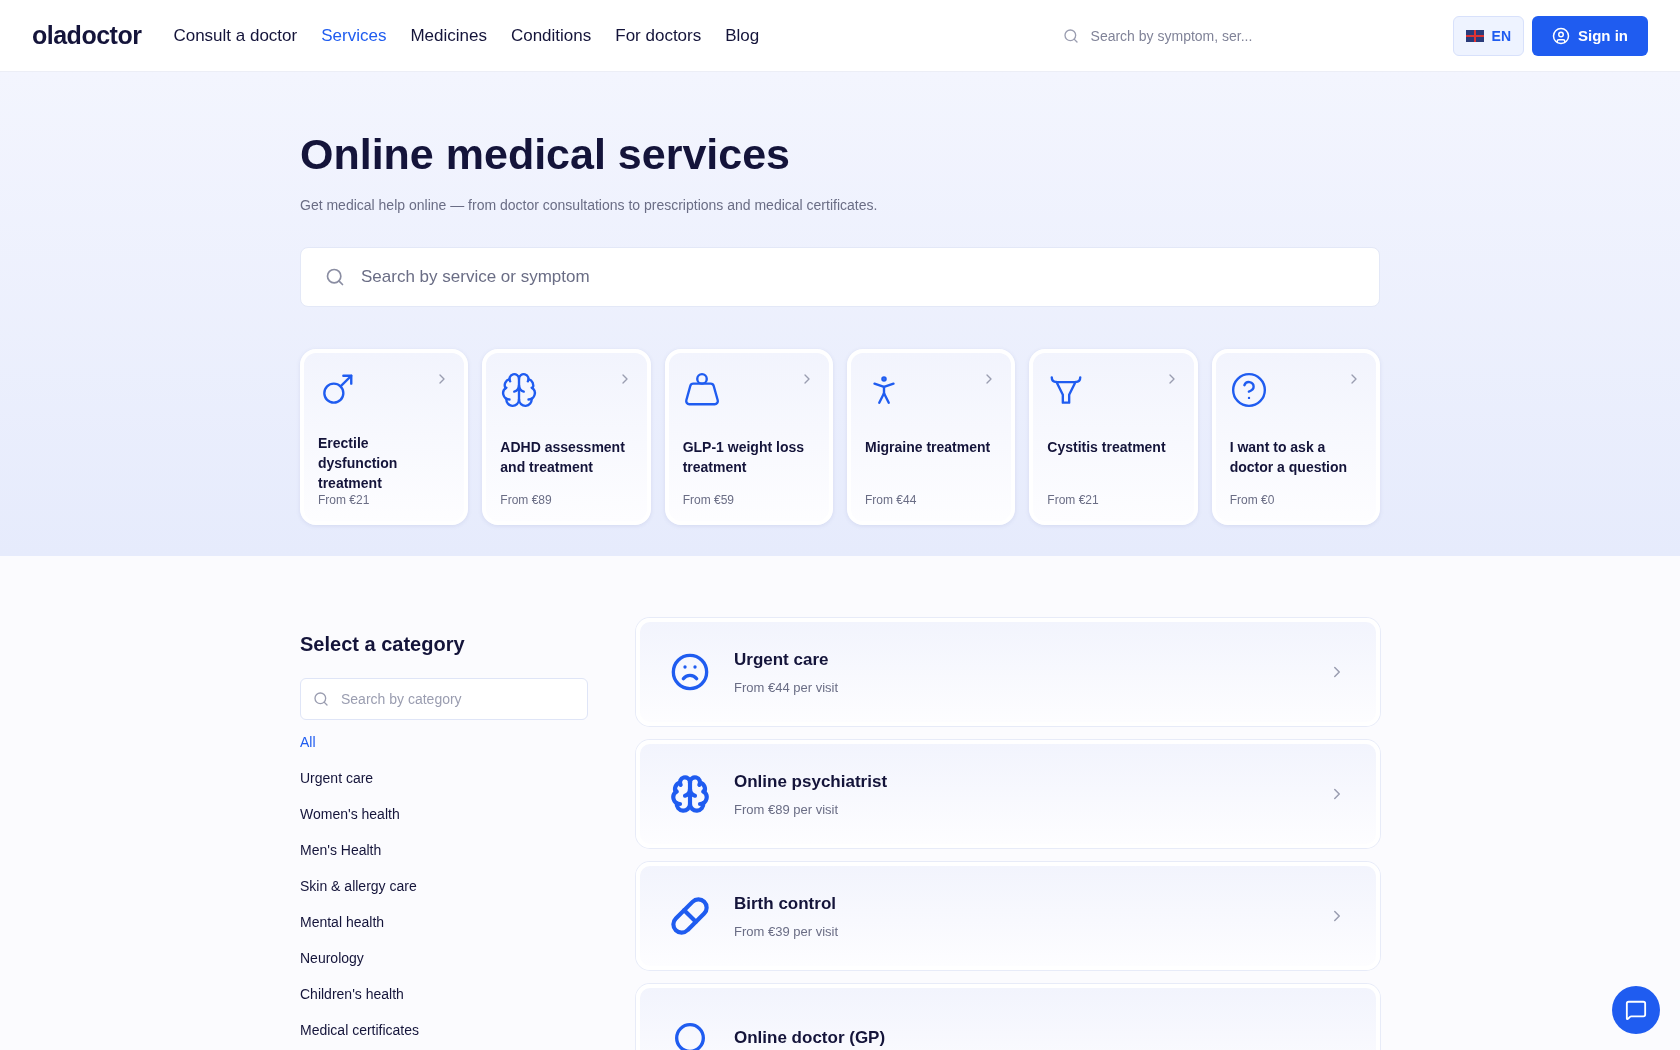 The width and height of the screenshot is (1680, 1050). I want to click on service-card: Migraine treatment From €44, so click(931, 437).